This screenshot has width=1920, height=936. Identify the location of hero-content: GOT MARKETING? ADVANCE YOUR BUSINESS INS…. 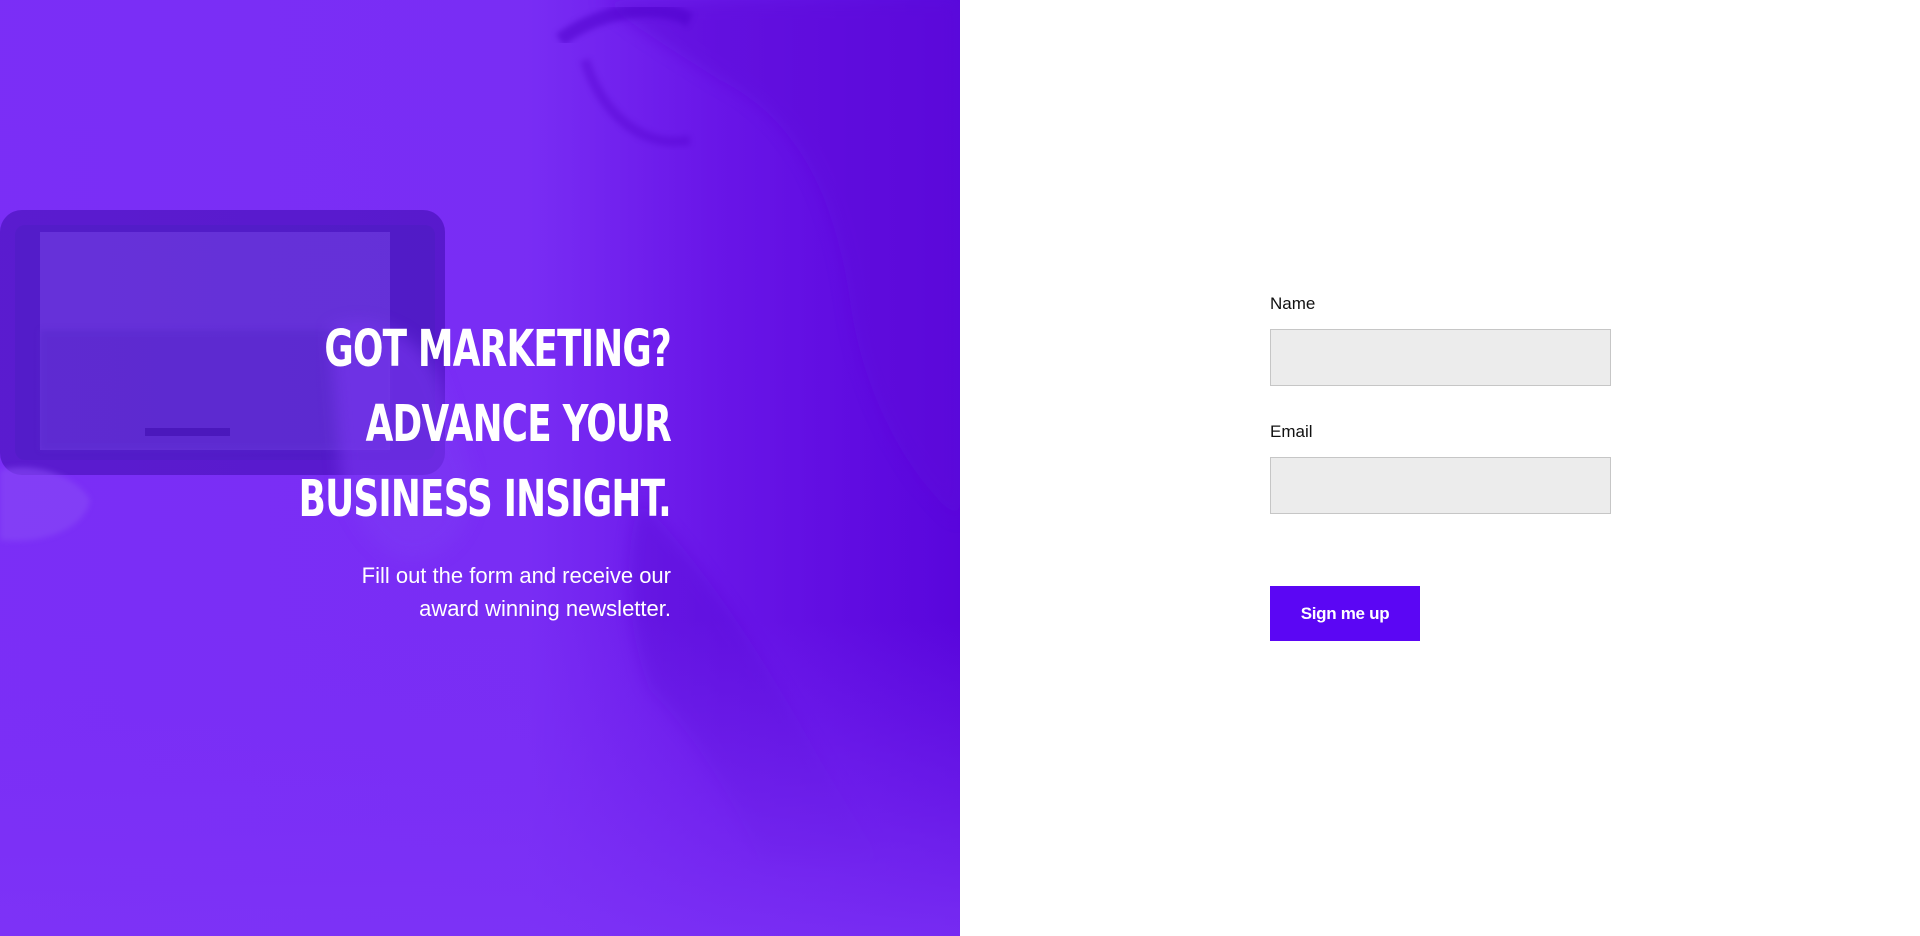
(411, 468).